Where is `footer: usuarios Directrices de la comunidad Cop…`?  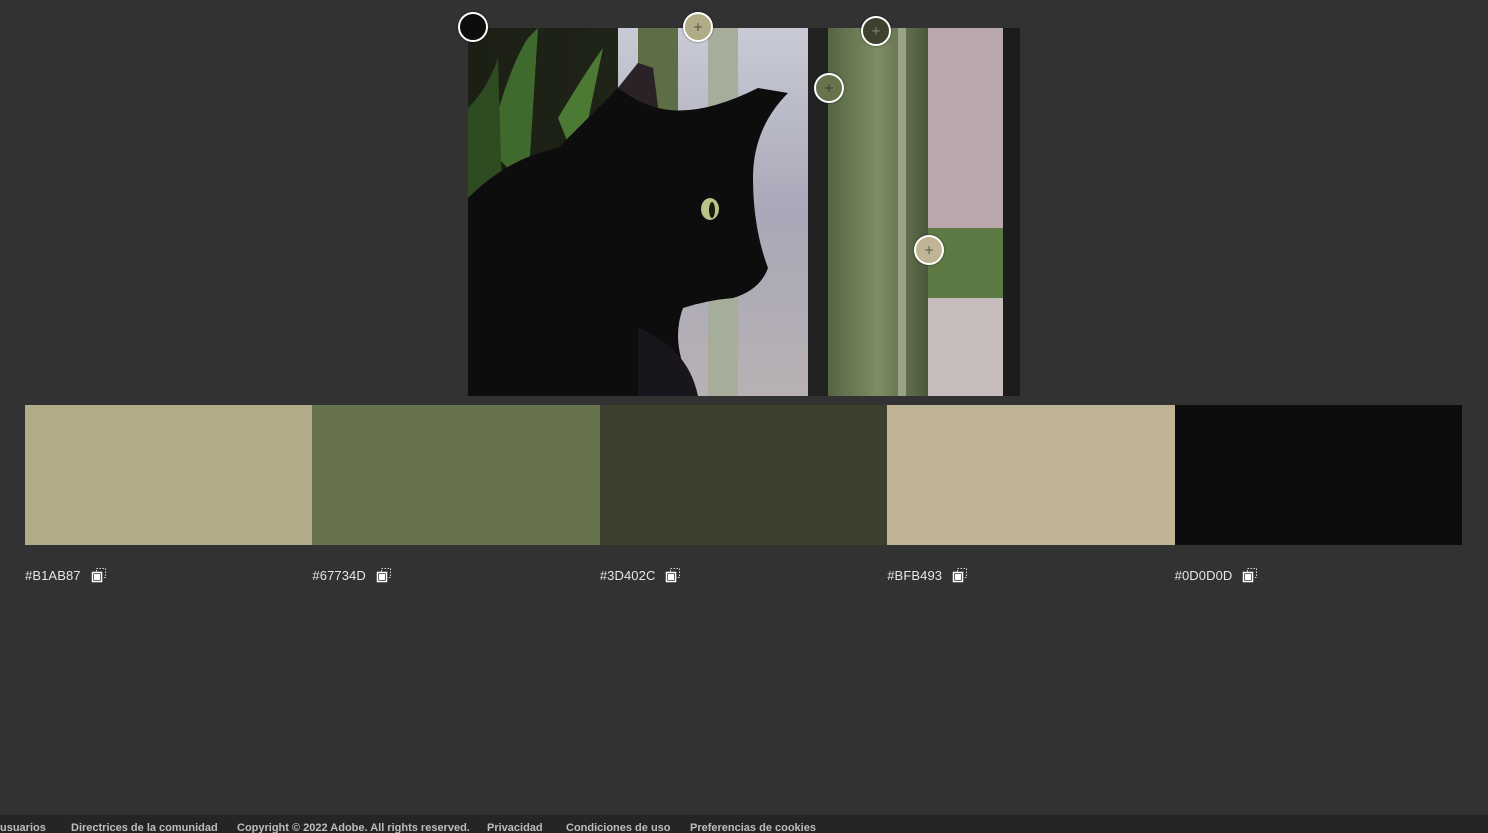
footer: usuarios Directrices de la comunidad Cop… is located at coordinates (744, 824).